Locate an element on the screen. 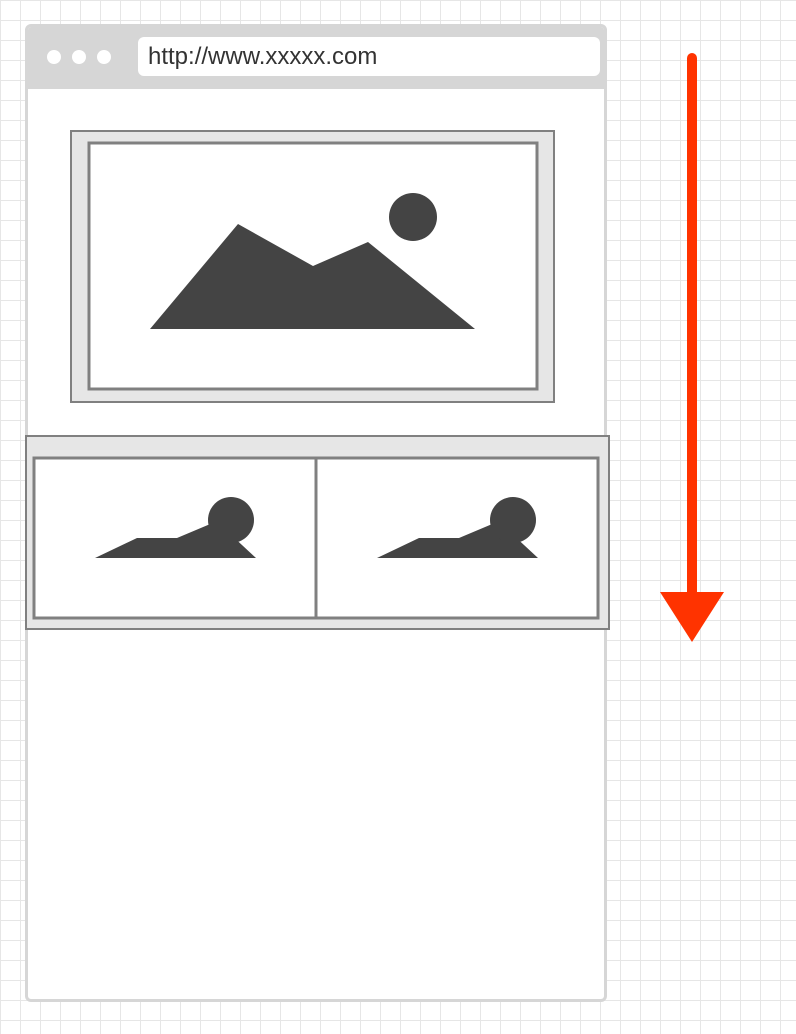  thumbnail-row is located at coordinates (317, 532).